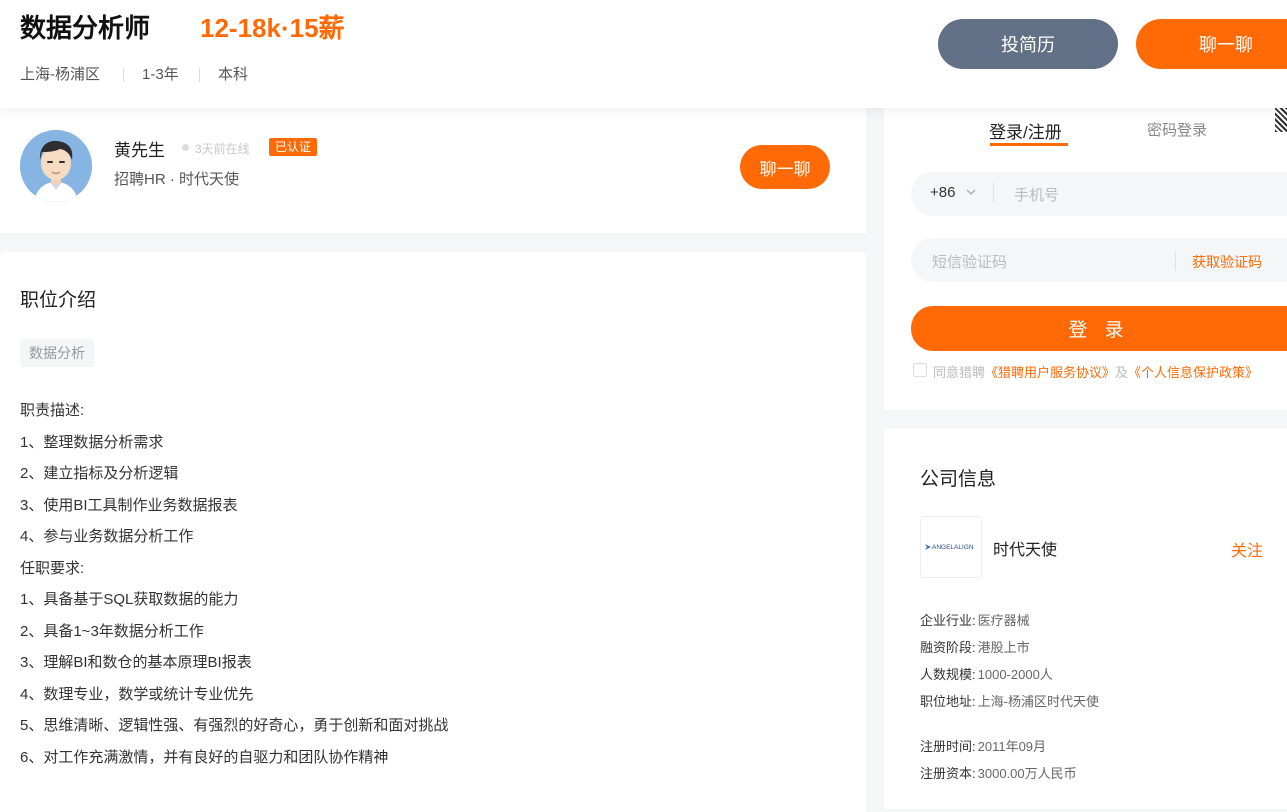 The height and width of the screenshot is (812, 1287). What do you see at coordinates (293, 147) in the screenshot?
I see `verified-badge: 已认证` at bounding box center [293, 147].